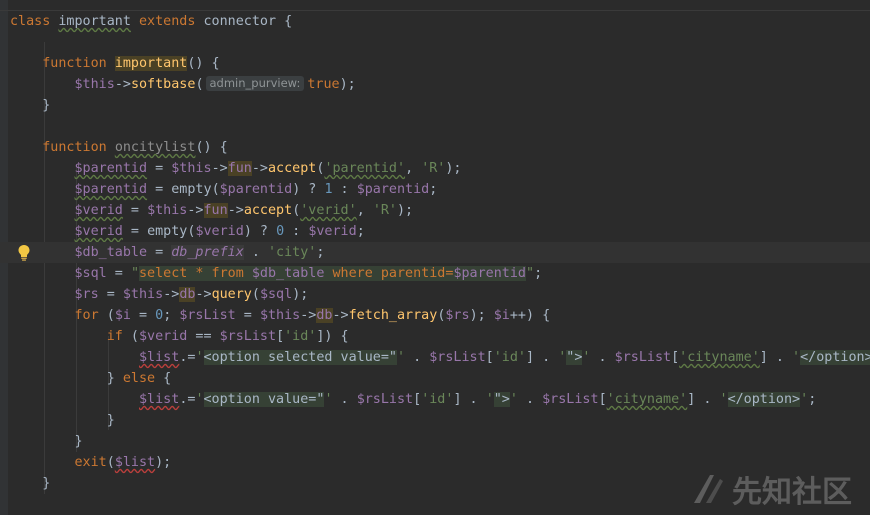  I want to click on method-call: fetch_array, so click(393, 315).